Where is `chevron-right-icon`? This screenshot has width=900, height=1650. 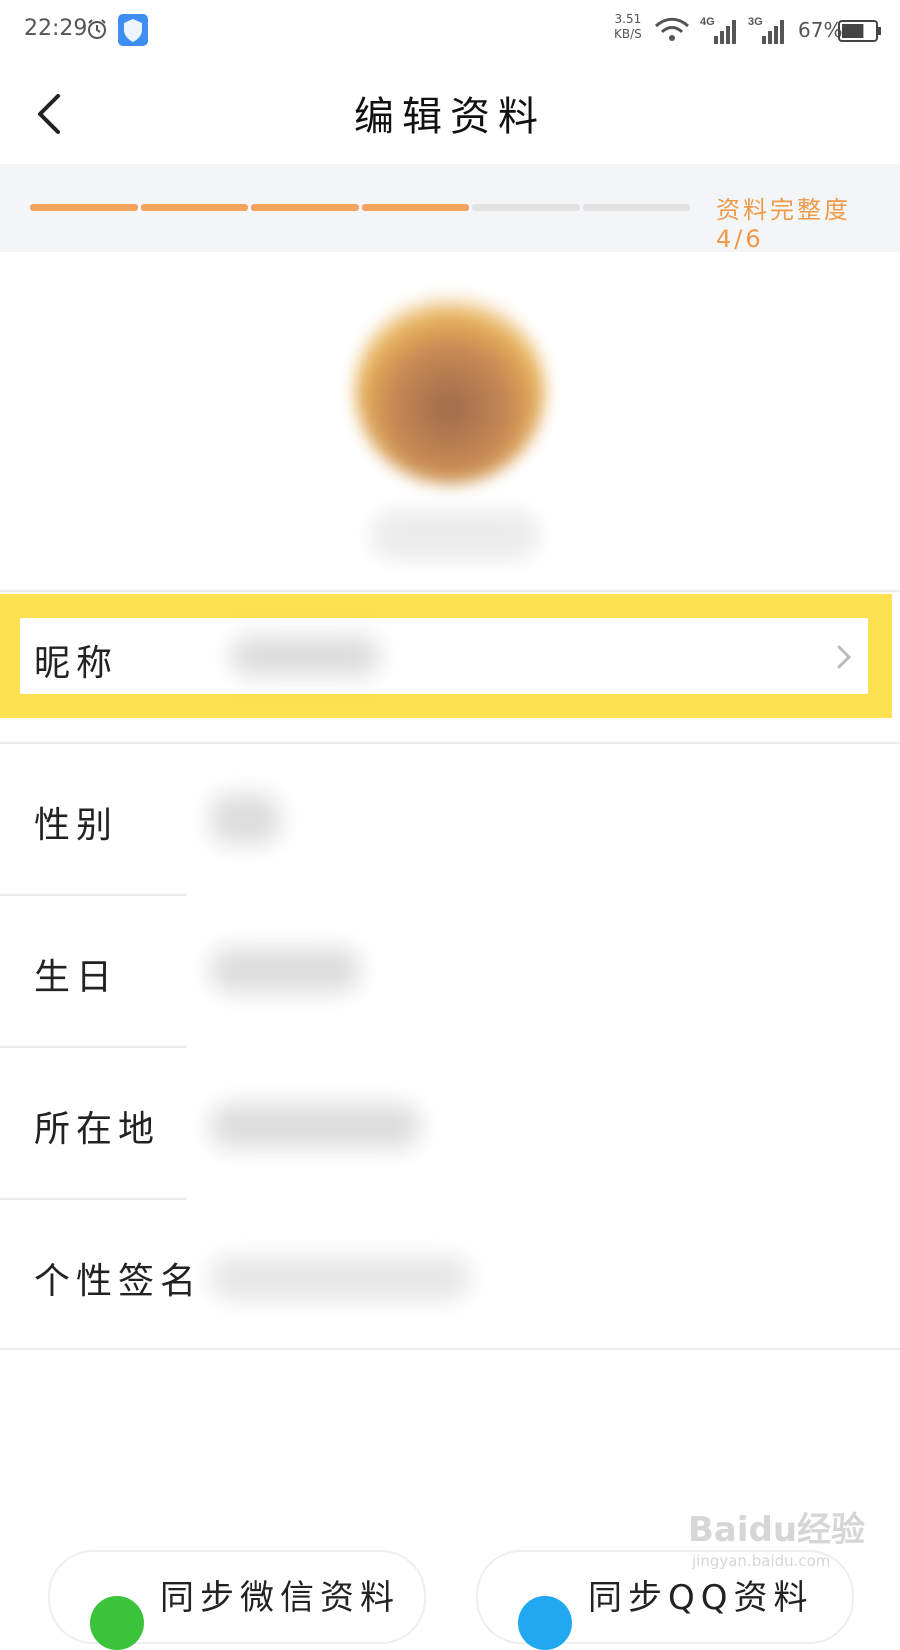 chevron-right-icon is located at coordinates (844, 657).